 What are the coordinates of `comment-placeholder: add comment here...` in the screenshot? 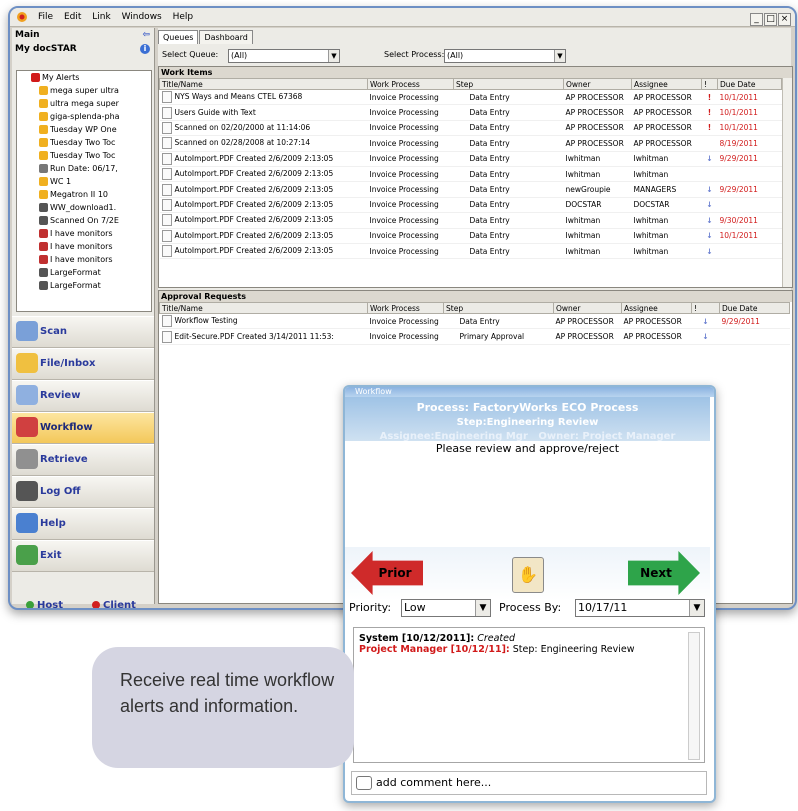 It's located at (434, 782).